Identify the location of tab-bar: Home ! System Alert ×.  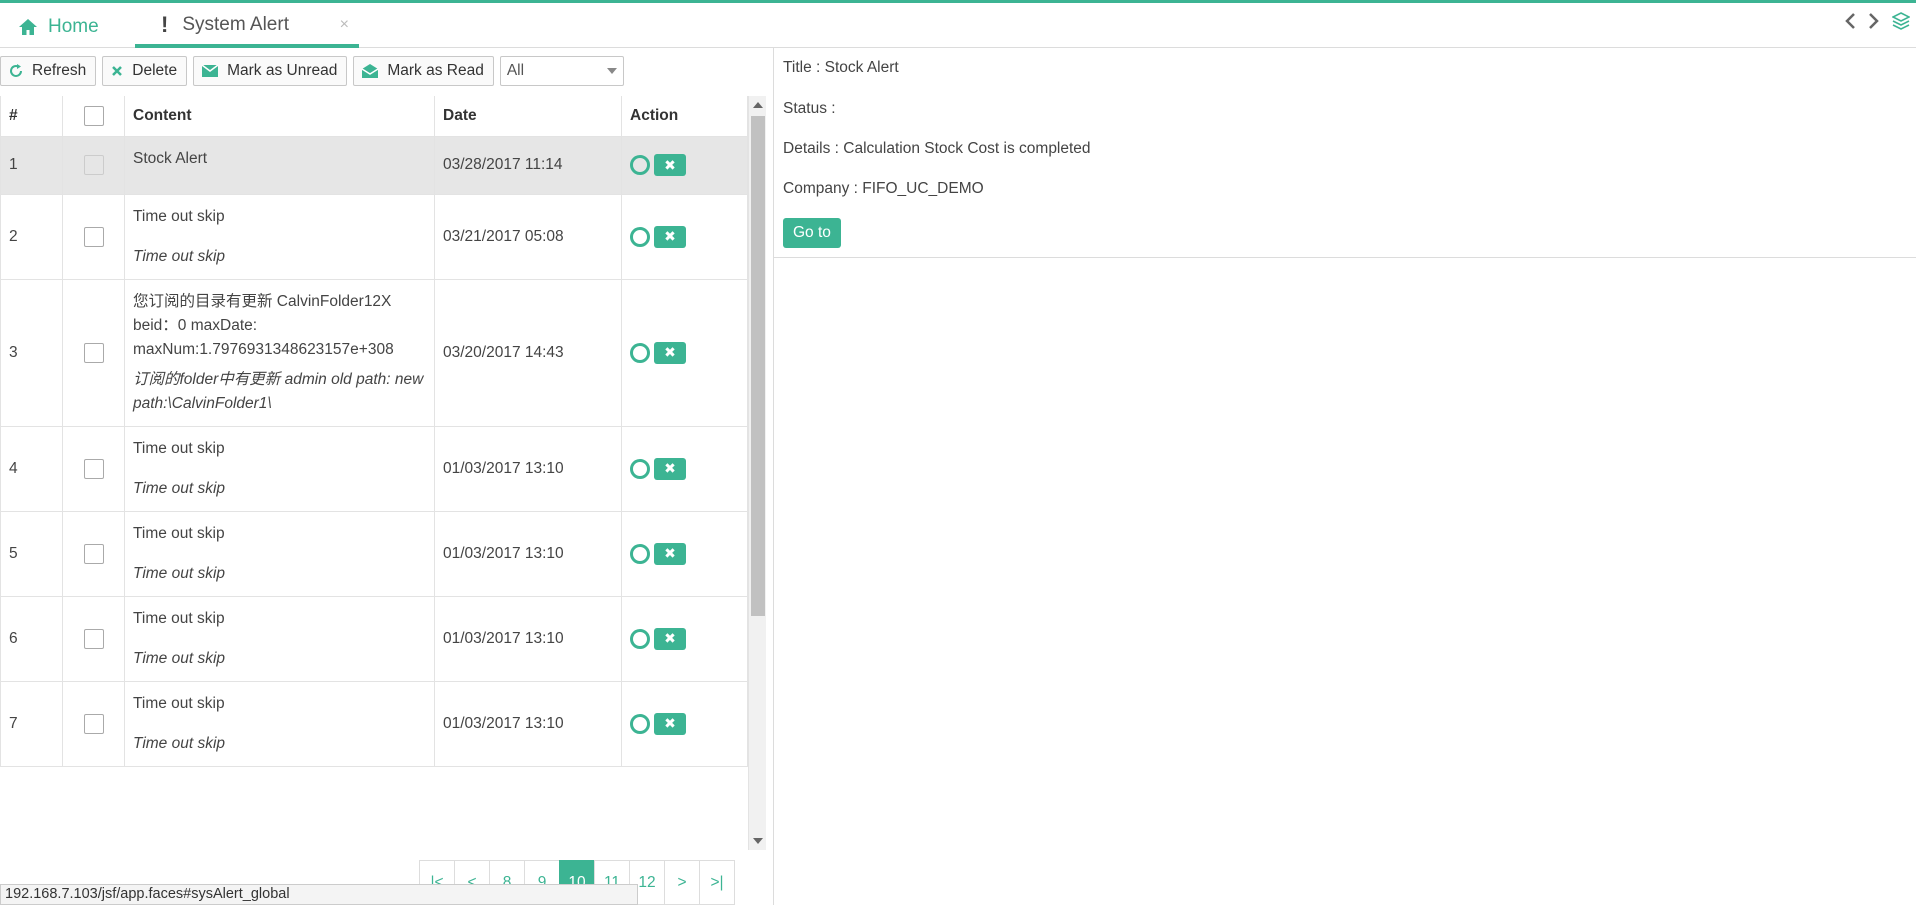
(958, 24).